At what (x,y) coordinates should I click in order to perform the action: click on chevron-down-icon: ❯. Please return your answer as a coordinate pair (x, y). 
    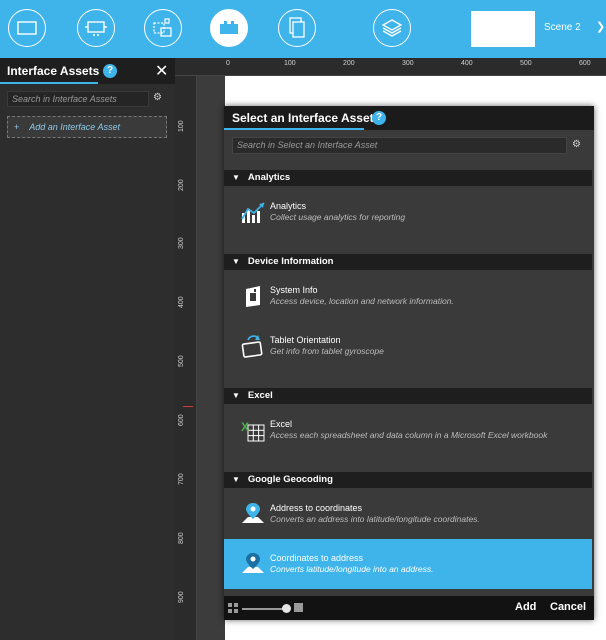
    Looking at the image, I should click on (601, 26).